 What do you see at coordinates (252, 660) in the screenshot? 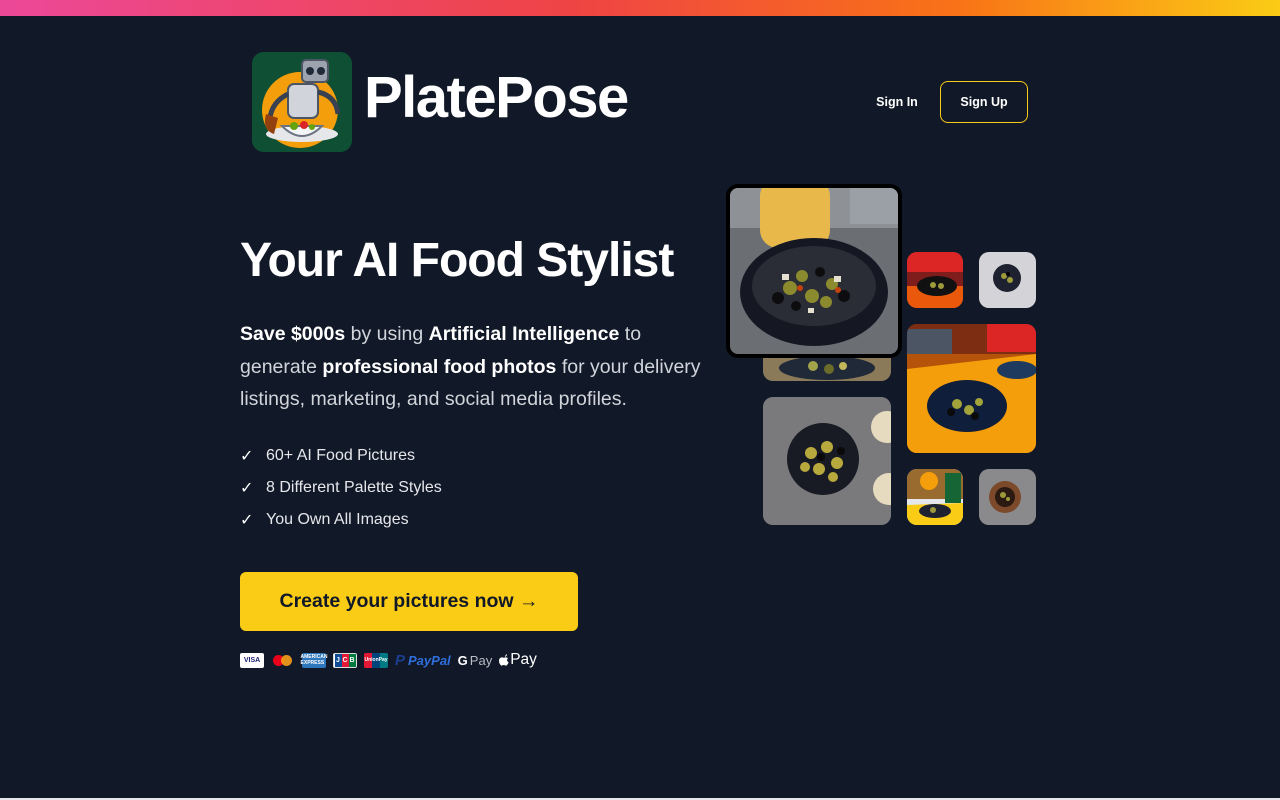
I see `visa-icon: VISA` at bounding box center [252, 660].